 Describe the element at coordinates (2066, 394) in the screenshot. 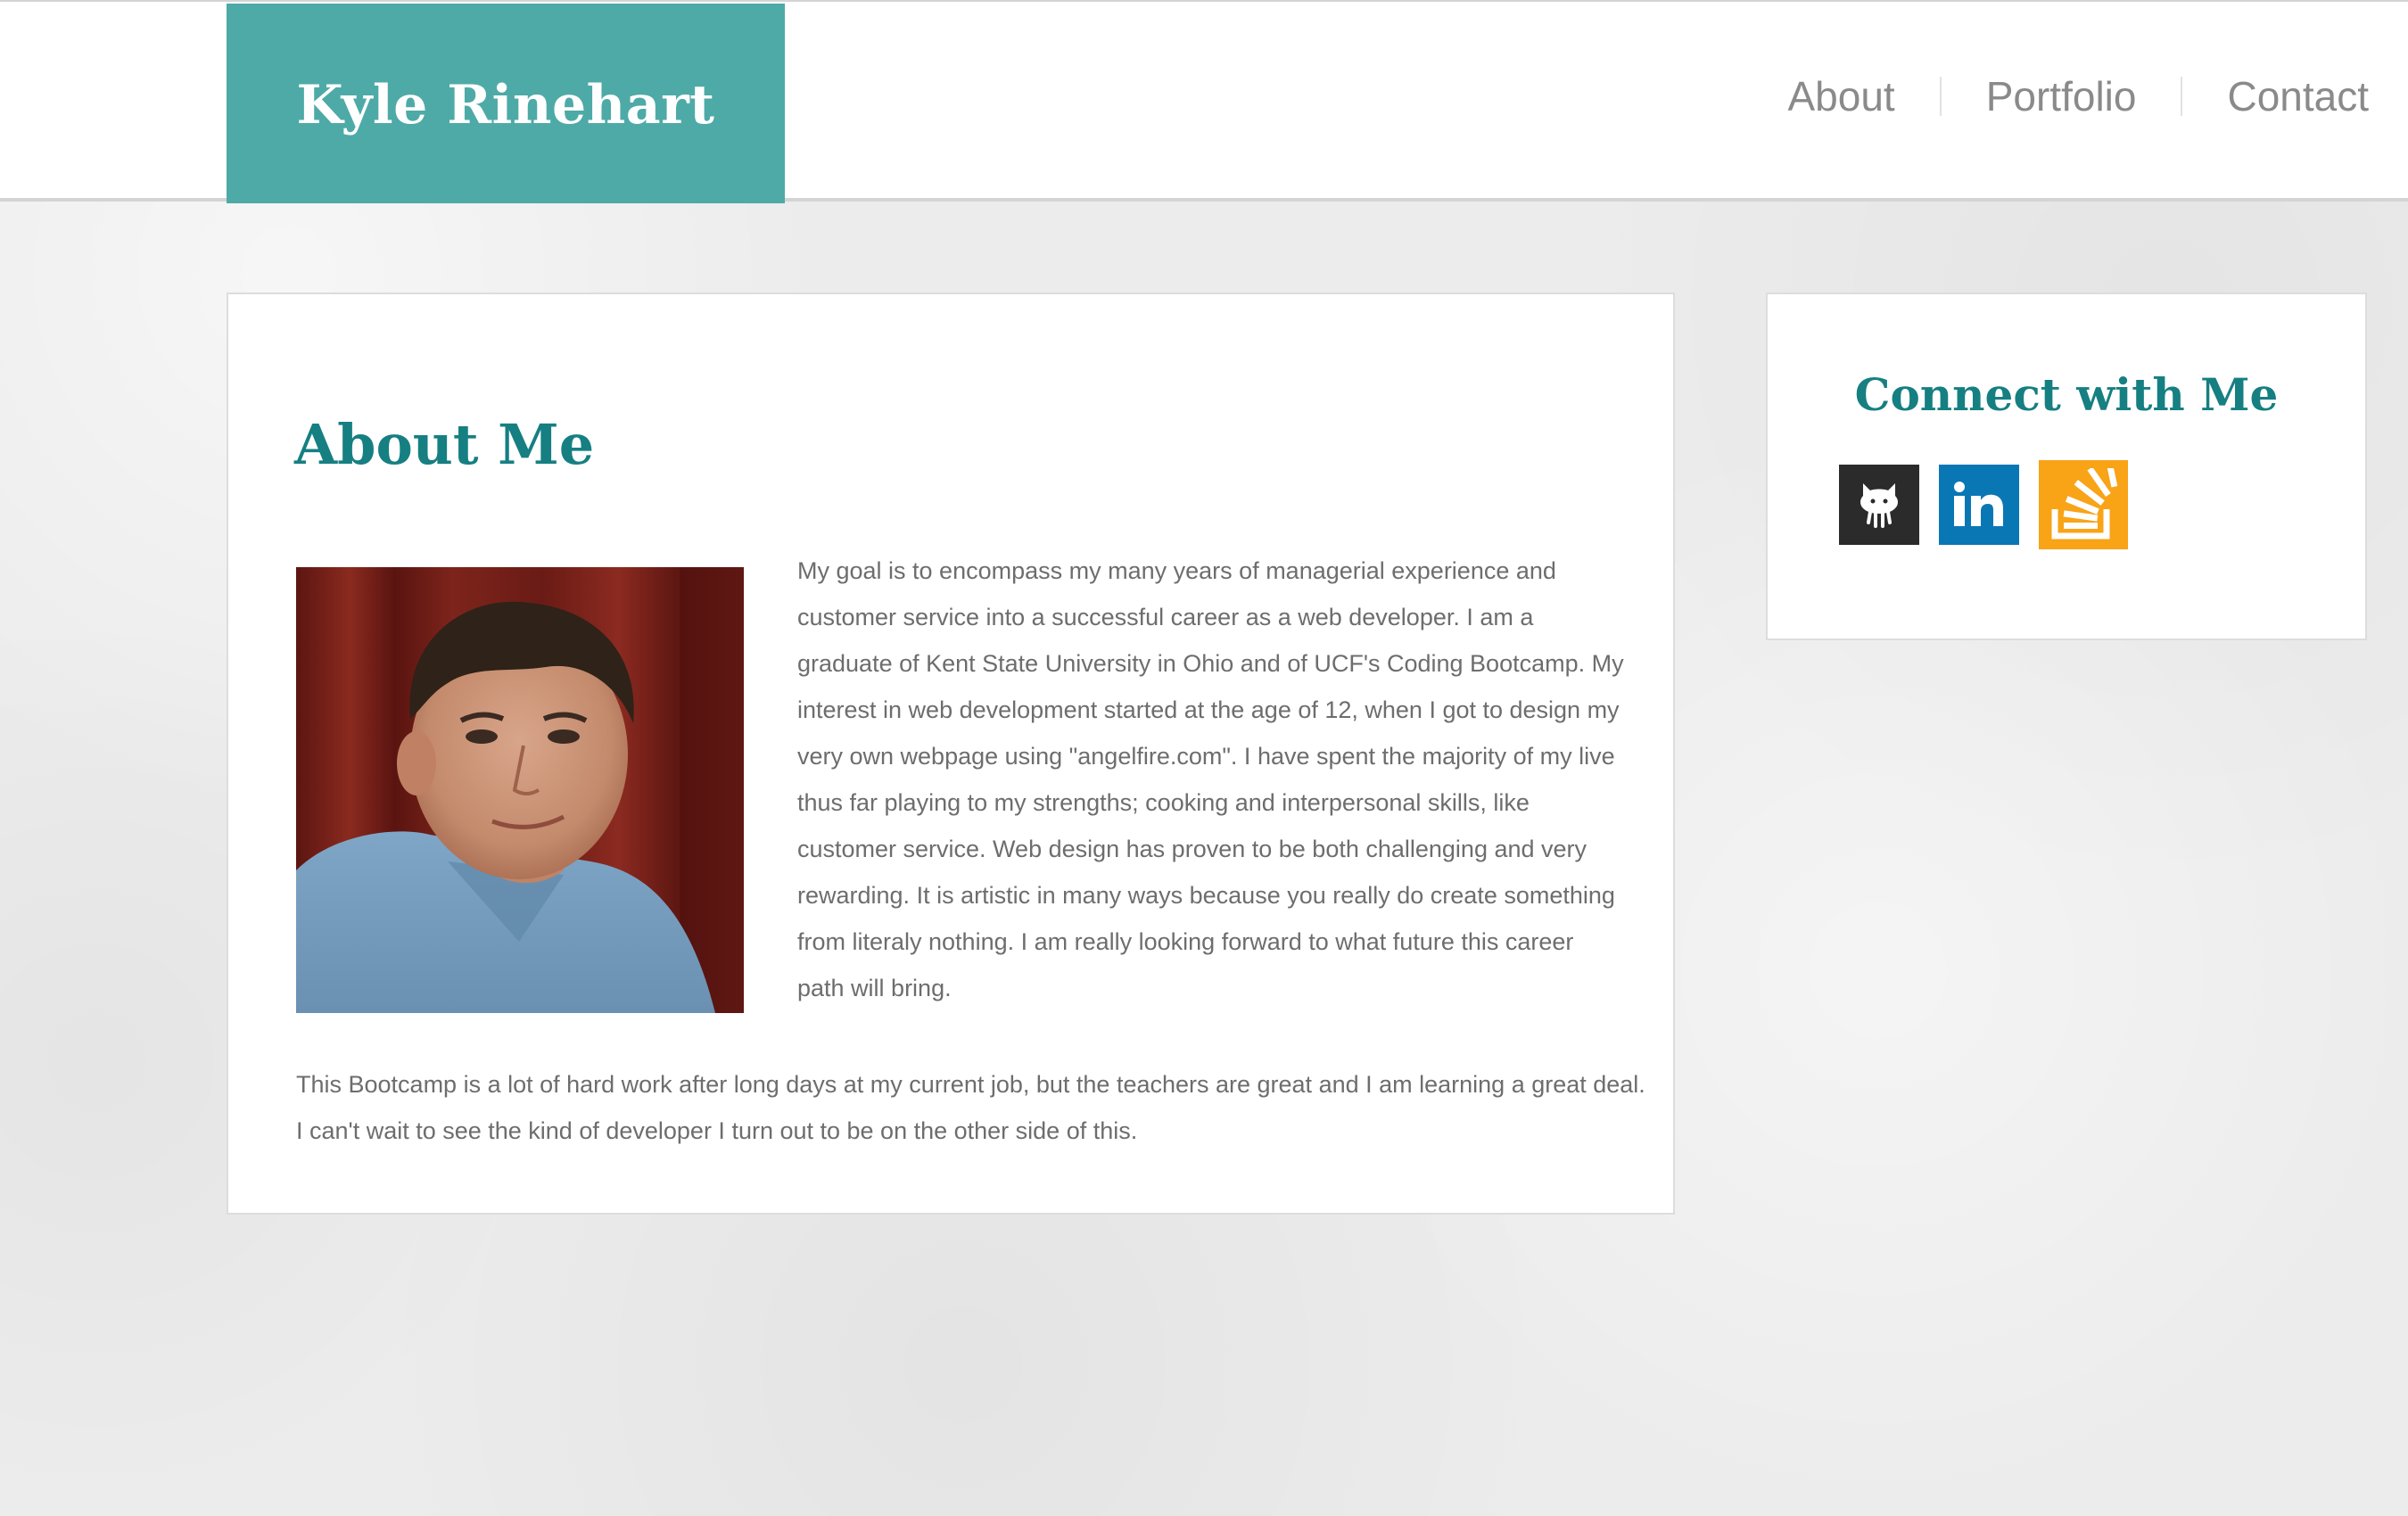

I see `connect-title: Connect with Me` at that location.